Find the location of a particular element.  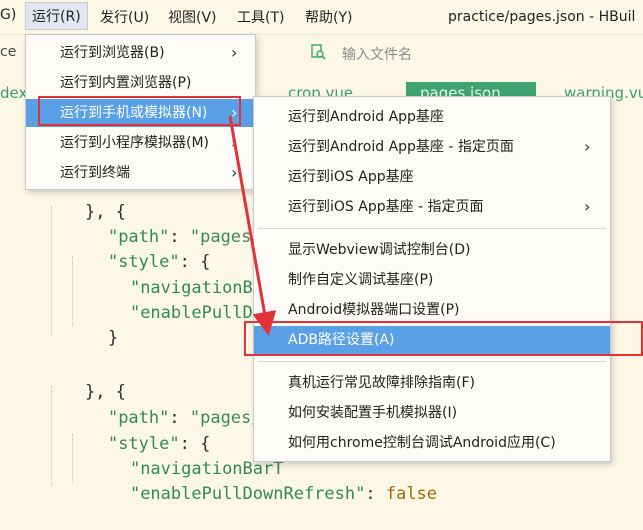

submenu-item-label: 如何安装配置手机模拟器(I) is located at coordinates (373, 413).